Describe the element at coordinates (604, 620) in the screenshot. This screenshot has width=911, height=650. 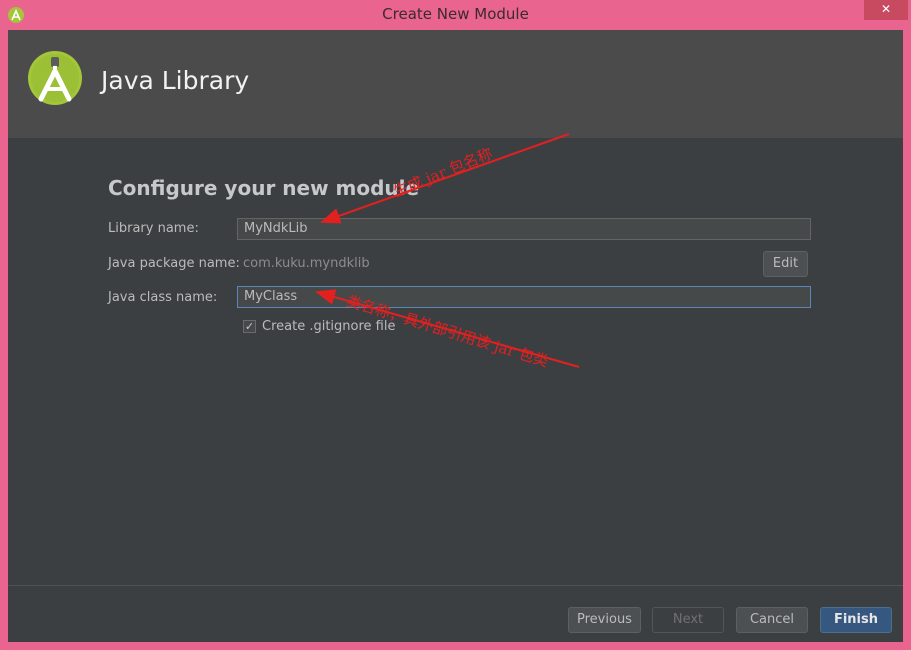
I see `previous-button: Previous` at that location.